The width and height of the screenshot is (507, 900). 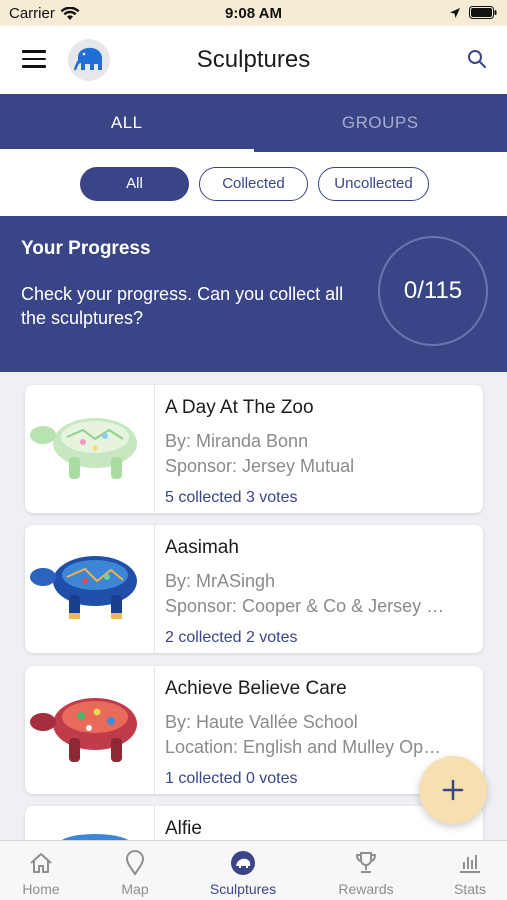 I want to click on status-time: 9:08 AM, so click(x=253, y=13).